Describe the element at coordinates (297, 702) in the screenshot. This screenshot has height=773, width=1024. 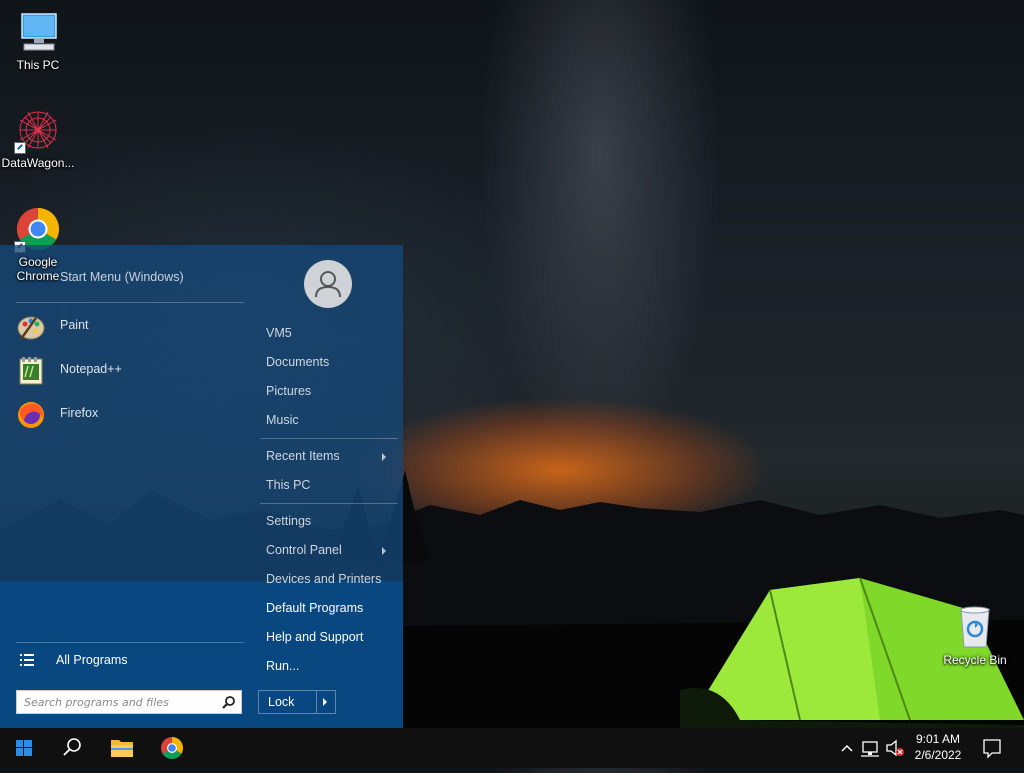
I see `lock-button: Lock` at that location.